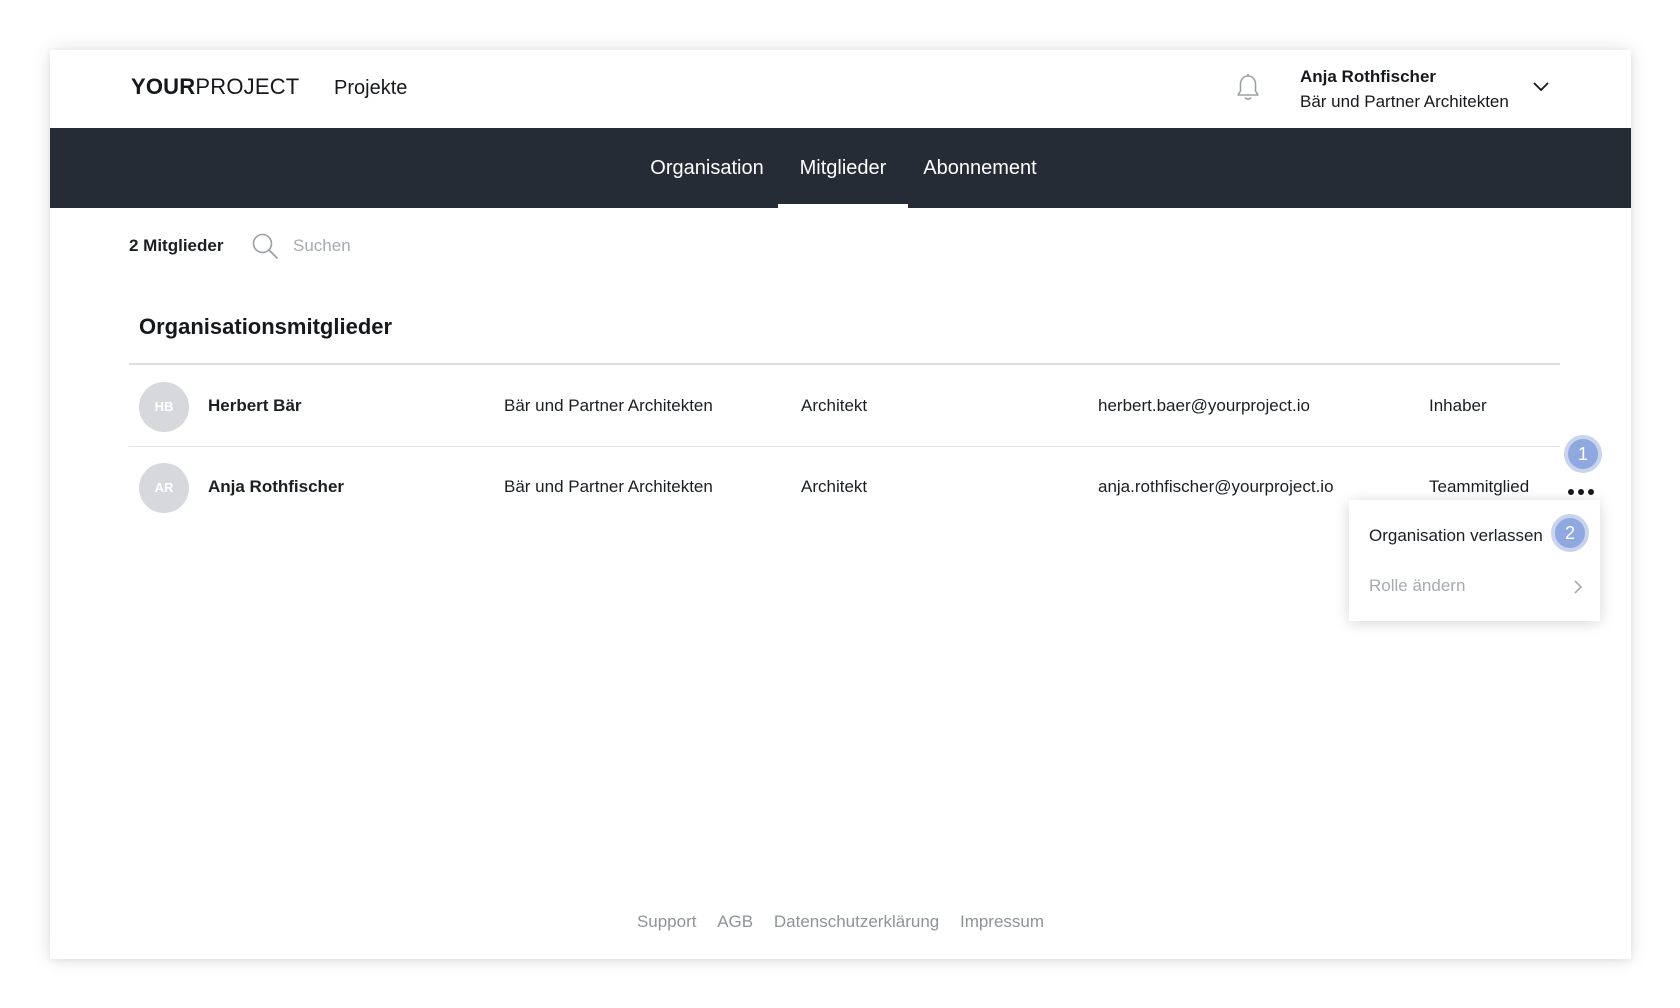  Describe the element at coordinates (176, 245) in the screenshot. I see `member-count: 2 Mitglieder` at that location.